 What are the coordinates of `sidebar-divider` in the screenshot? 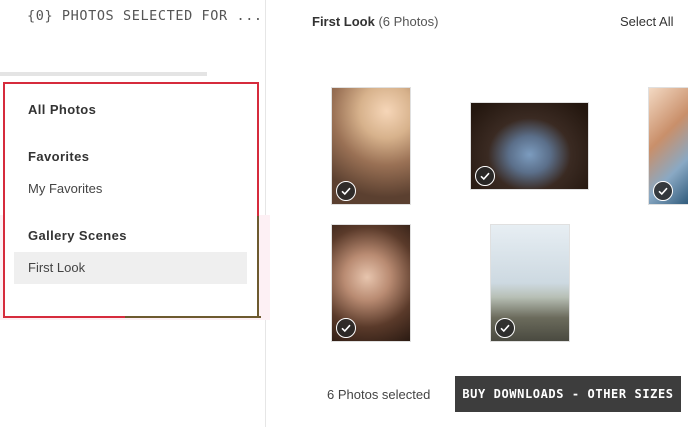 It's located at (103, 74).